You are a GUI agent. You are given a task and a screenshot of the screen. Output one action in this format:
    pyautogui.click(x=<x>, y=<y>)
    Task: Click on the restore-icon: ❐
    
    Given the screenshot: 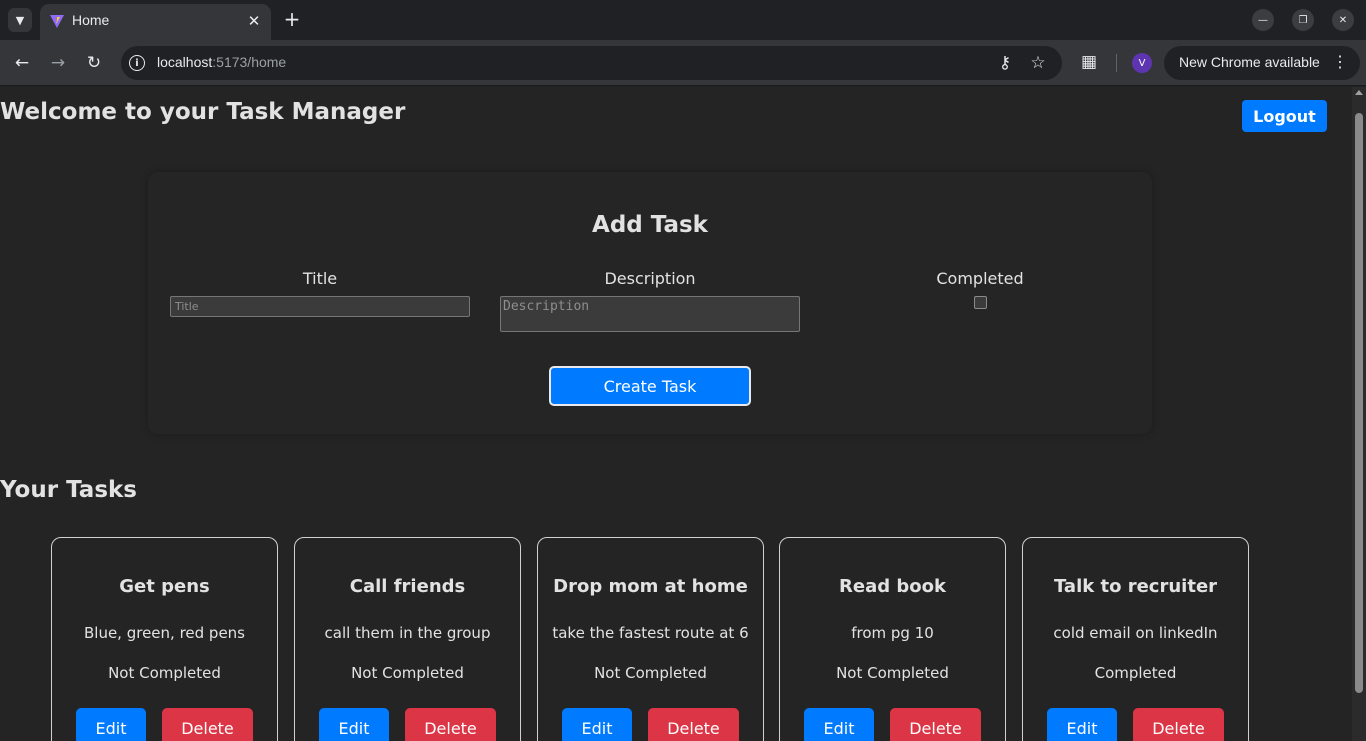 What is the action you would take?
    pyautogui.click(x=1303, y=20)
    